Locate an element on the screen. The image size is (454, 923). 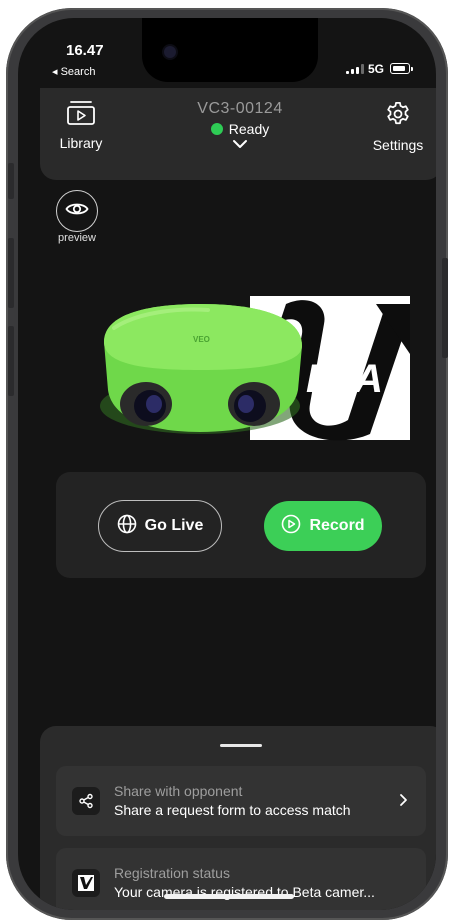
record-button: Record is located at coordinates (323, 526).